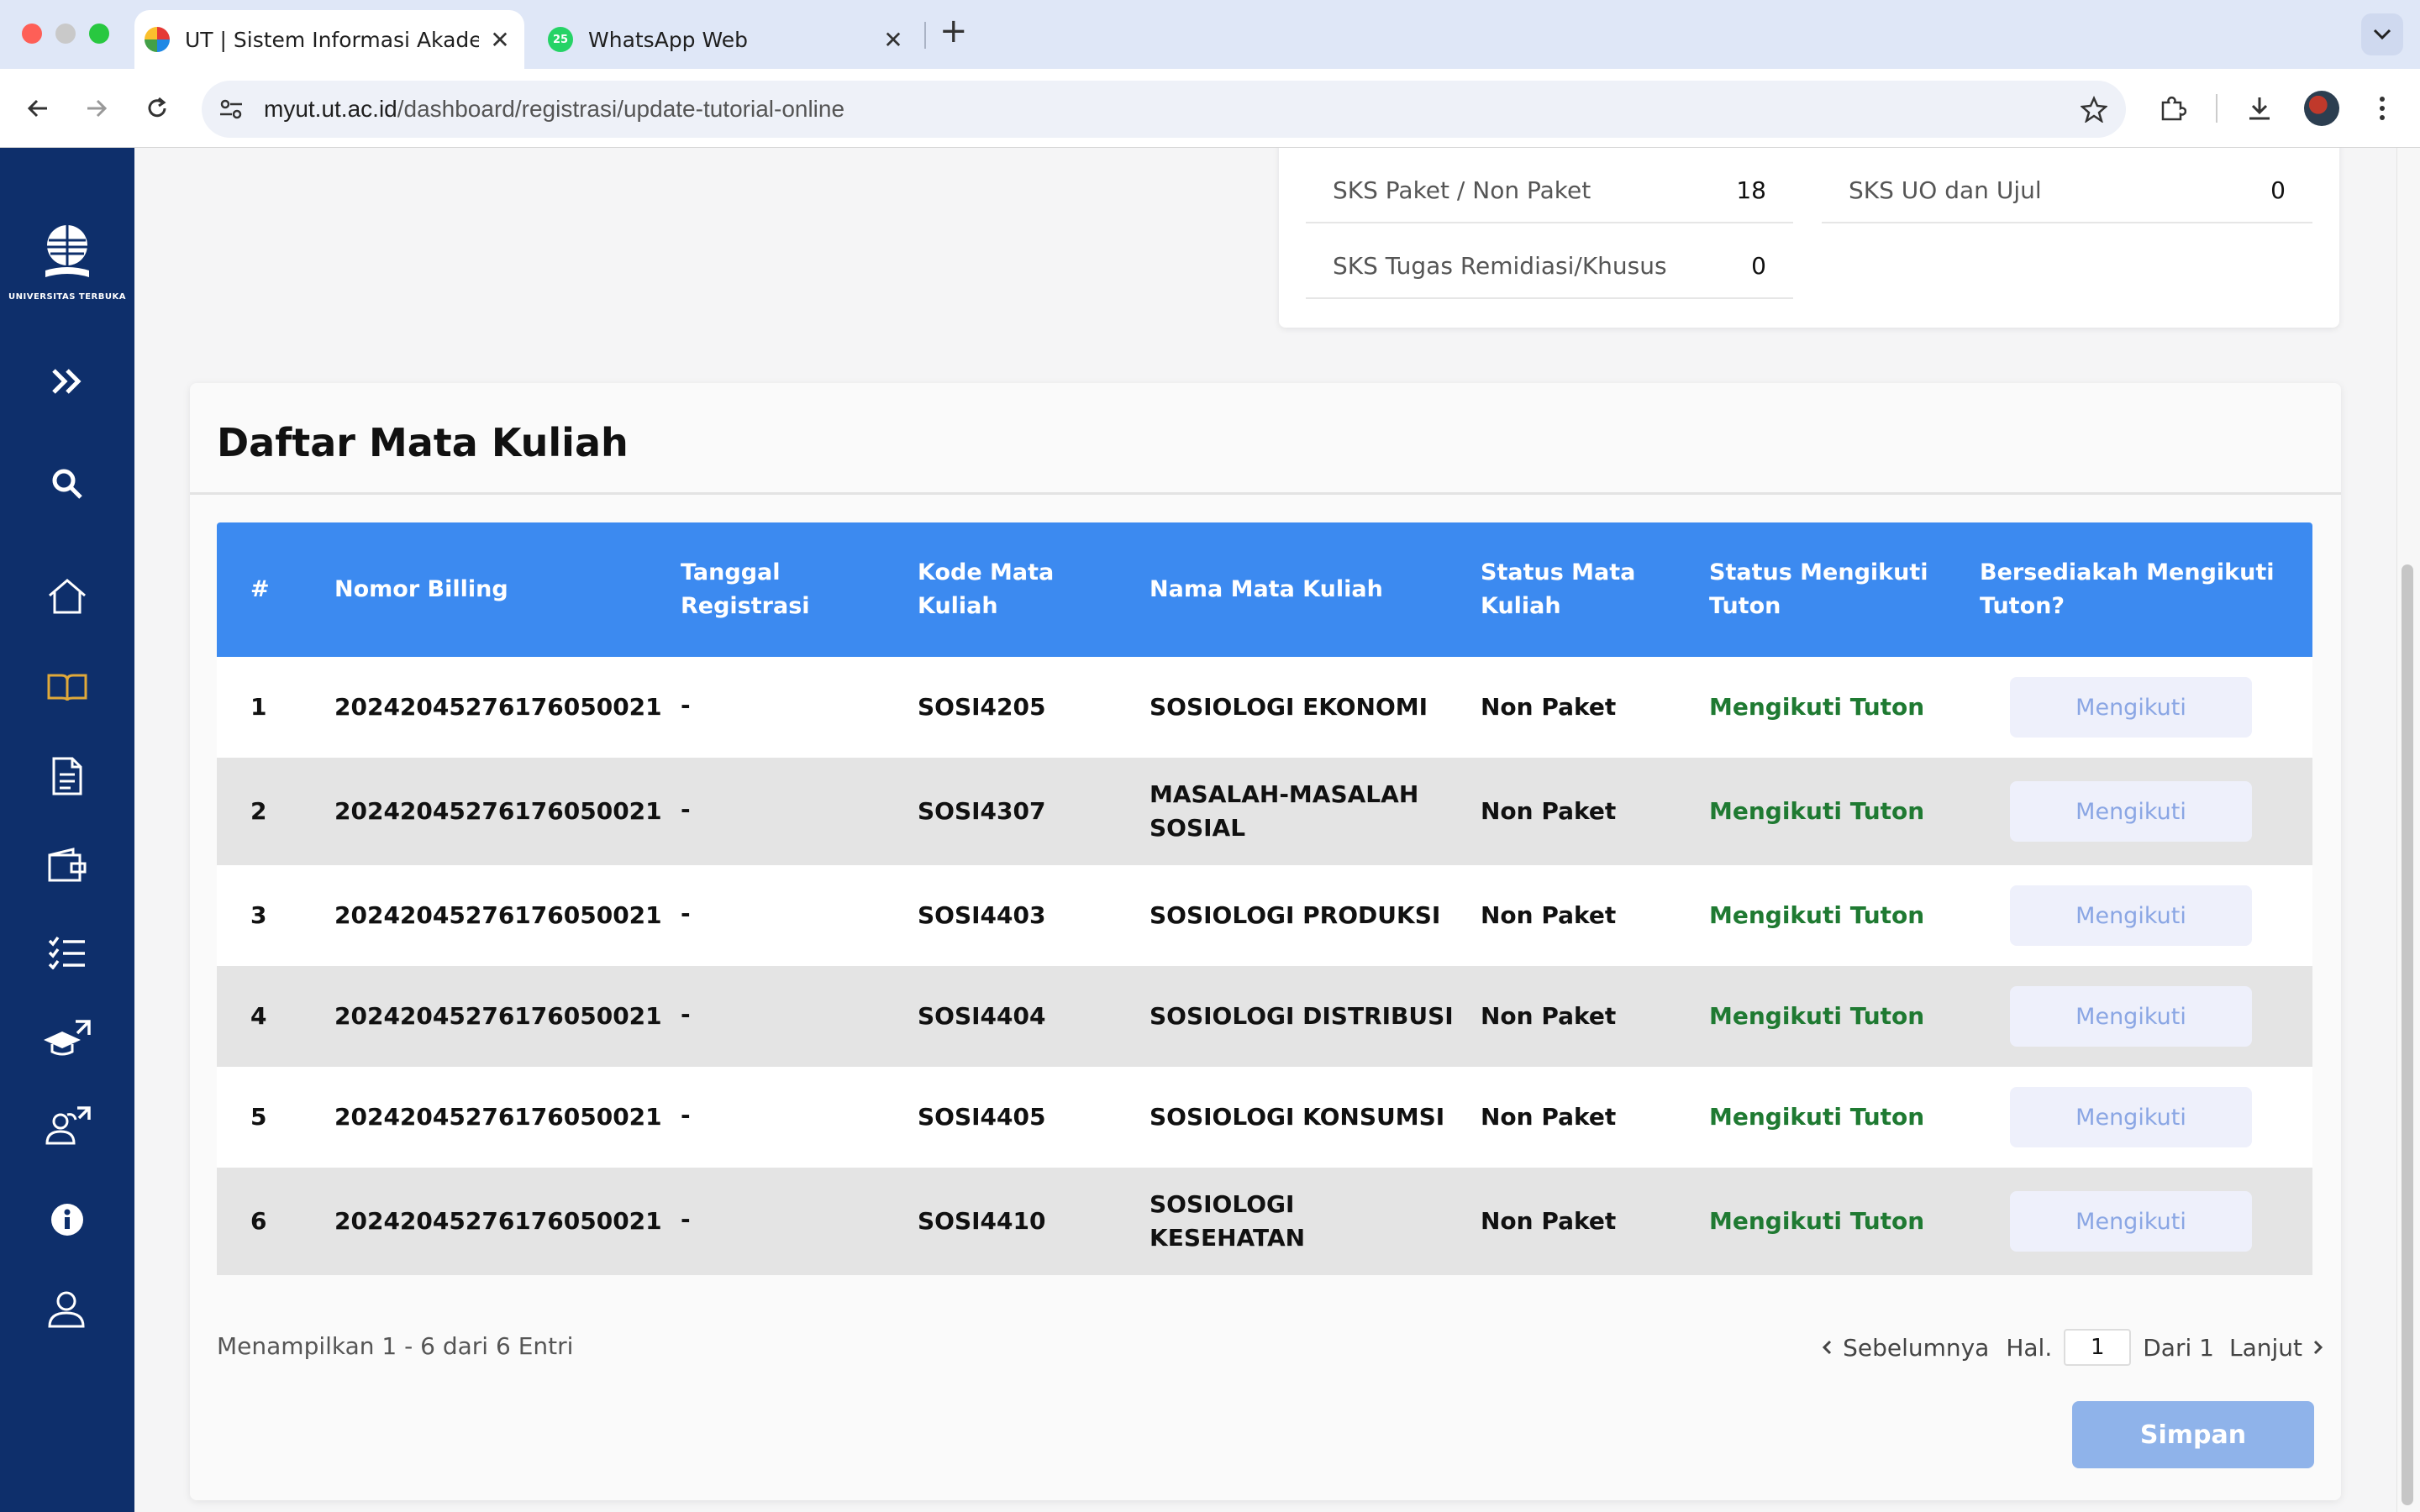 This screenshot has width=2420, height=1512. What do you see at coordinates (32, 34) in the screenshot?
I see `window-close-button` at bounding box center [32, 34].